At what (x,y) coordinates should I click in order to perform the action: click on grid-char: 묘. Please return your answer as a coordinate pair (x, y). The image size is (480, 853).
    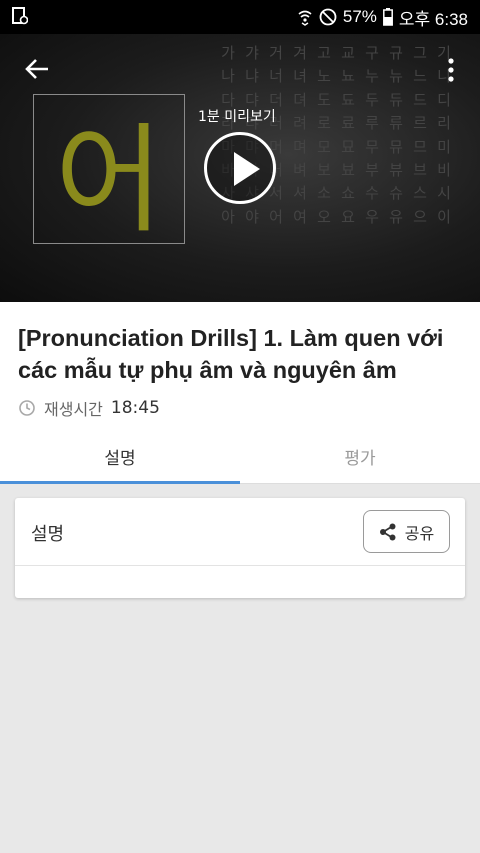
    Looking at the image, I should click on (348, 146).